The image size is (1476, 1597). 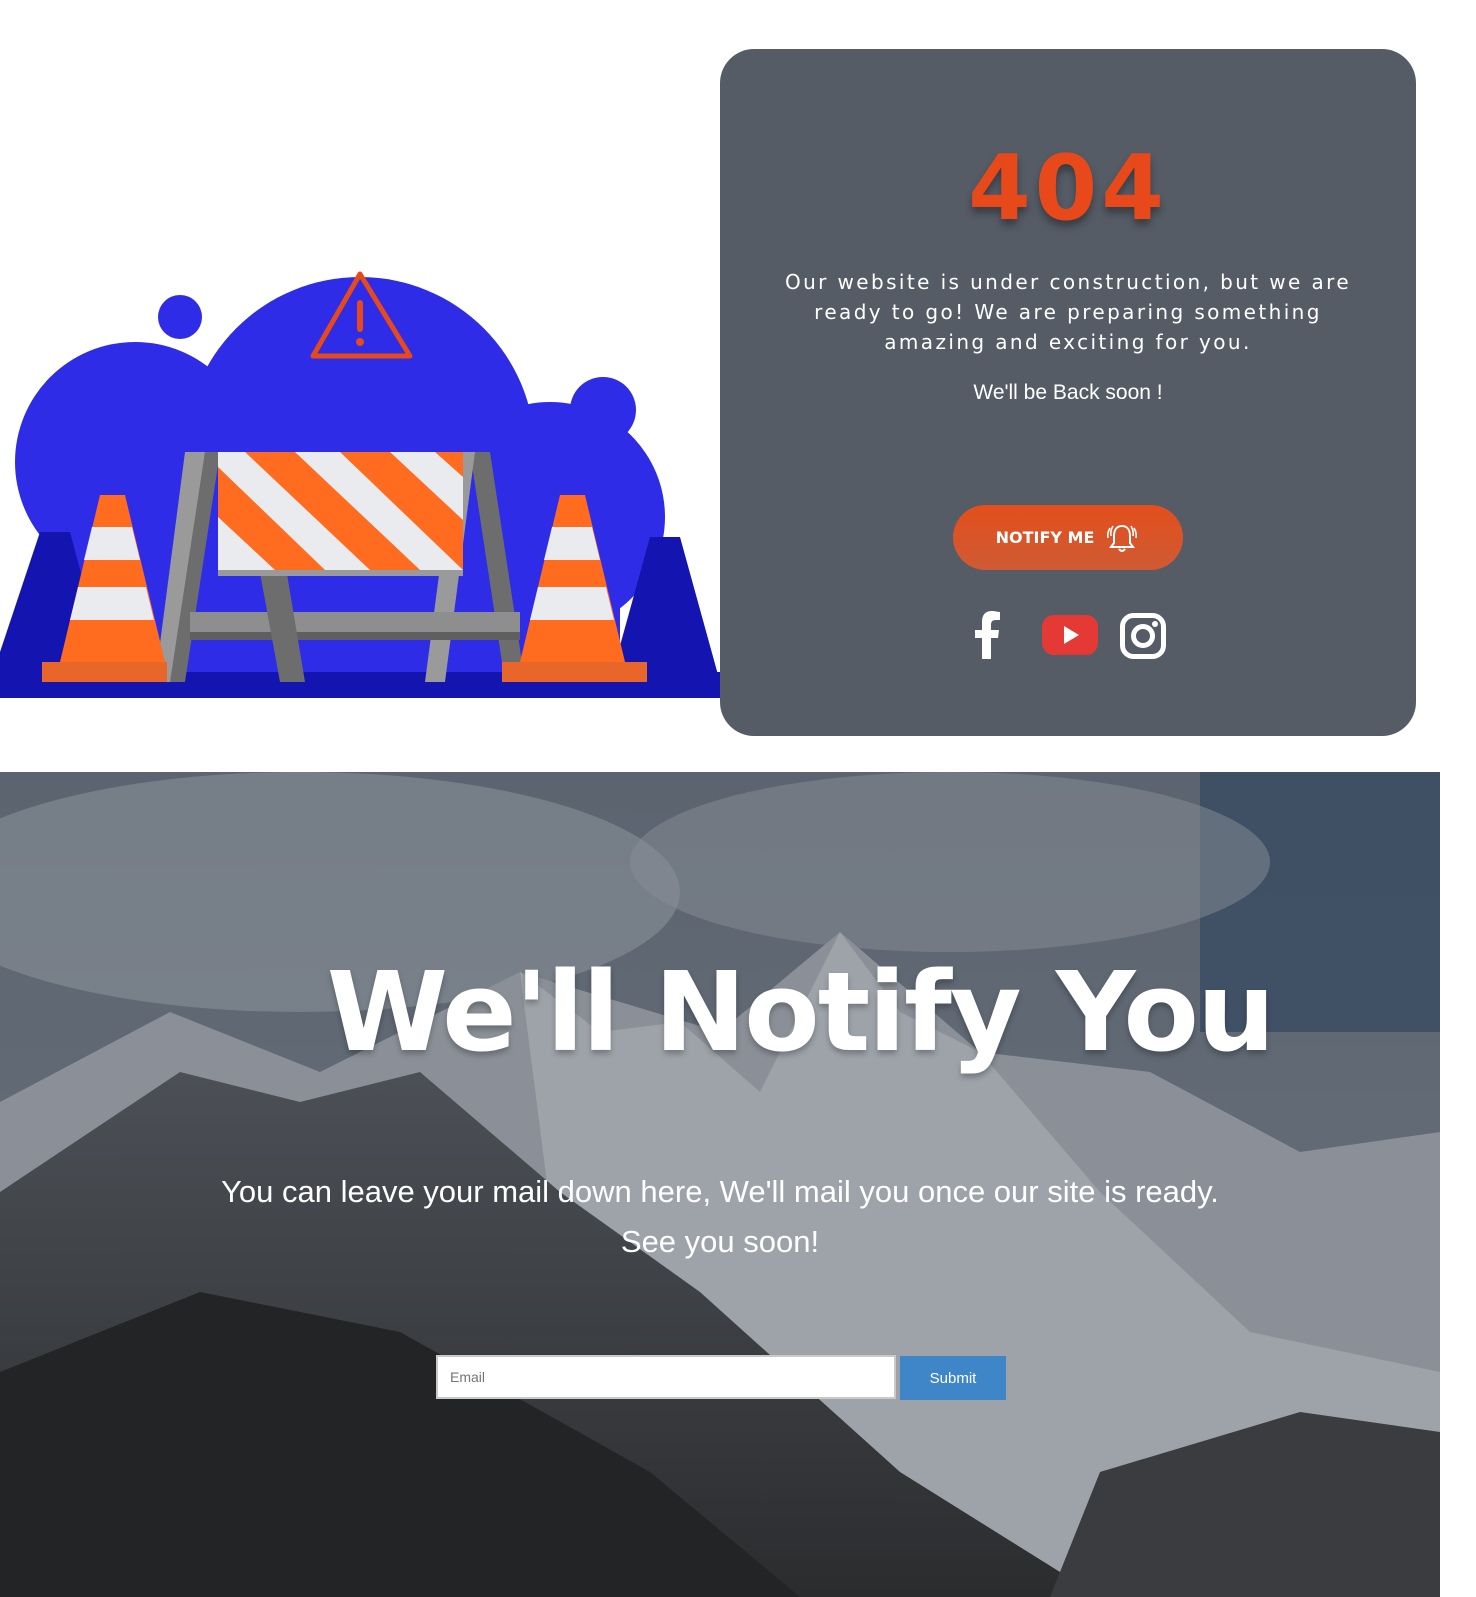 What do you see at coordinates (666, 1377) in the screenshot?
I see `email-input` at bounding box center [666, 1377].